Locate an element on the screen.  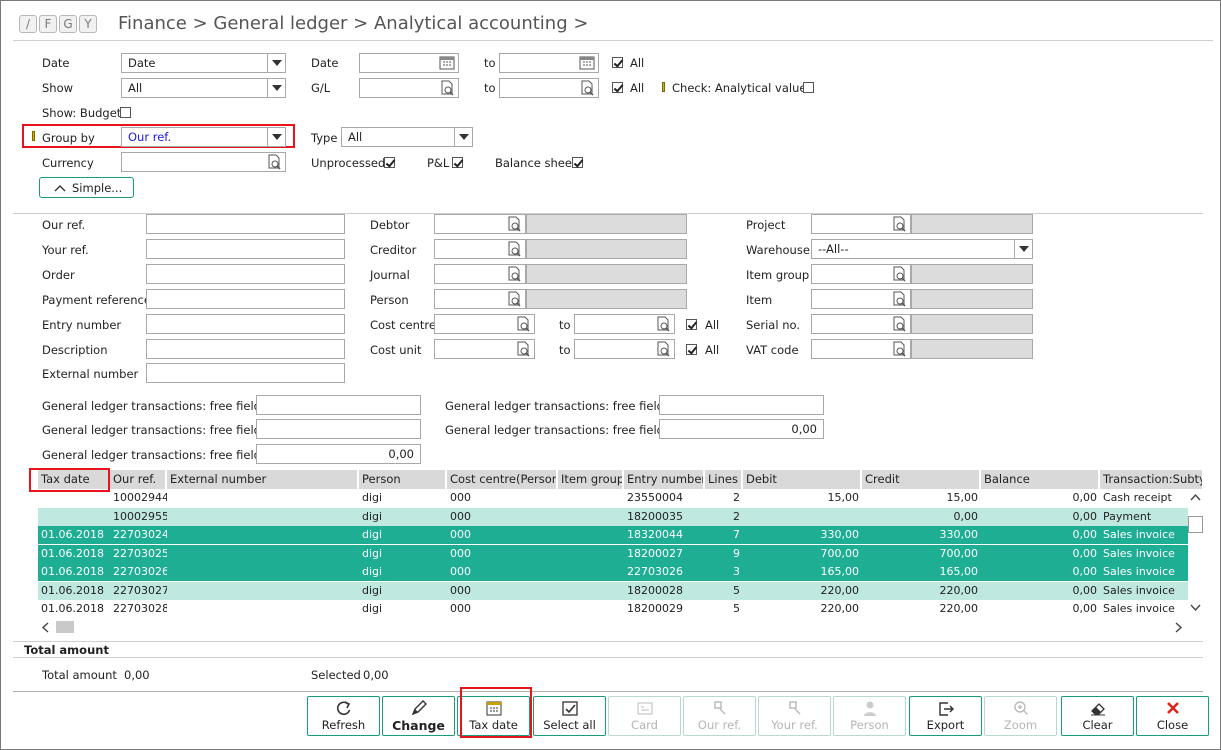
column-header-our-ref: Our ref. is located at coordinates (138, 479).